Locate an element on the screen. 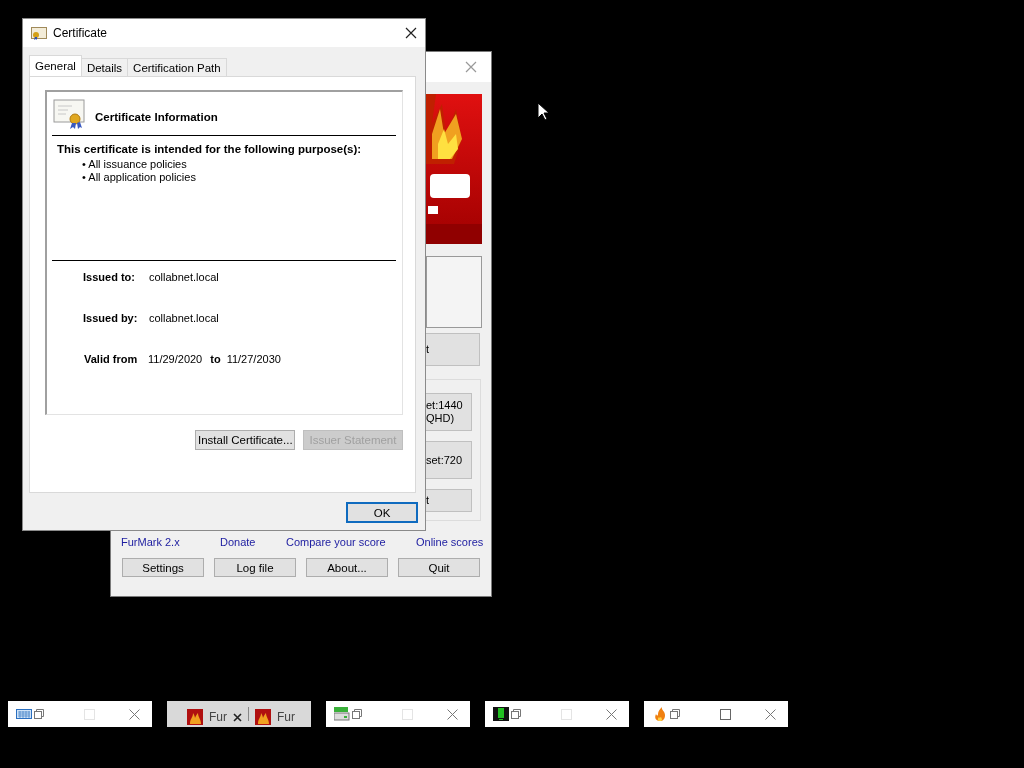 Image resolution: width=1024 pixels, height=768 pixels. field-label: Issued to: is located at coordinates (109, 277).